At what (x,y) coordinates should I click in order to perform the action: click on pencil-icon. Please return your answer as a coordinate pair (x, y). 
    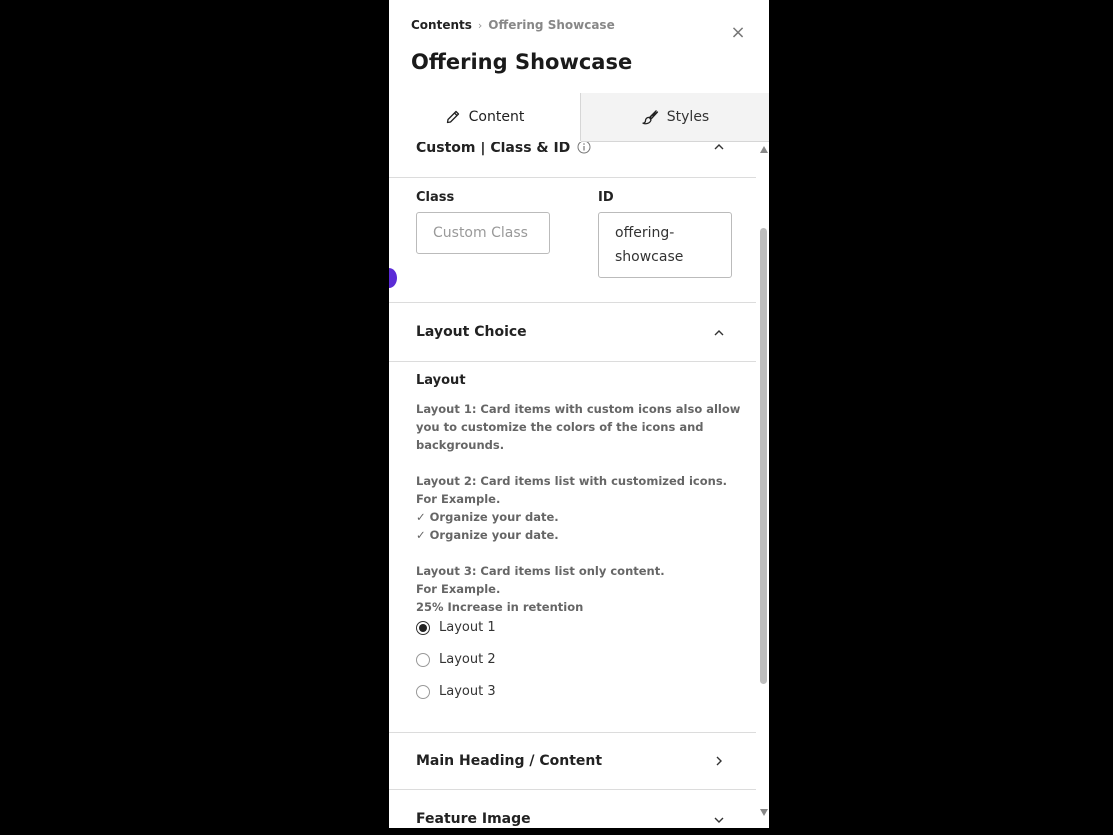
    Looking at the image, I should click on (452, 117).